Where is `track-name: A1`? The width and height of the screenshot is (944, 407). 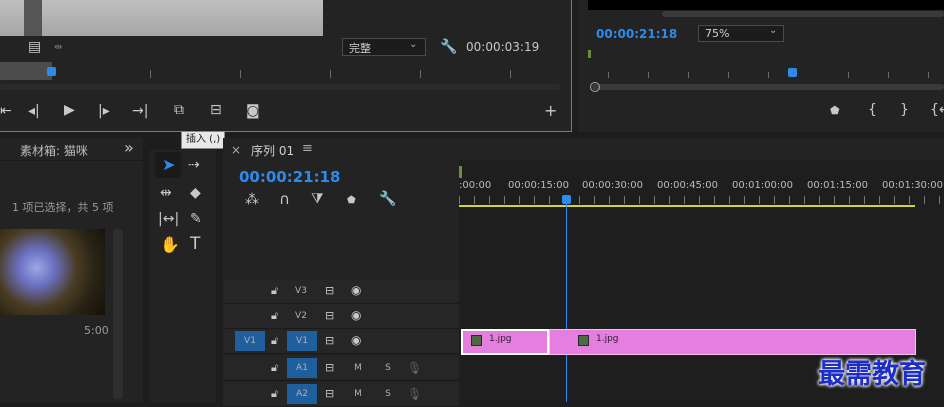 track-name: A1 is located at coordinates (302, 368).